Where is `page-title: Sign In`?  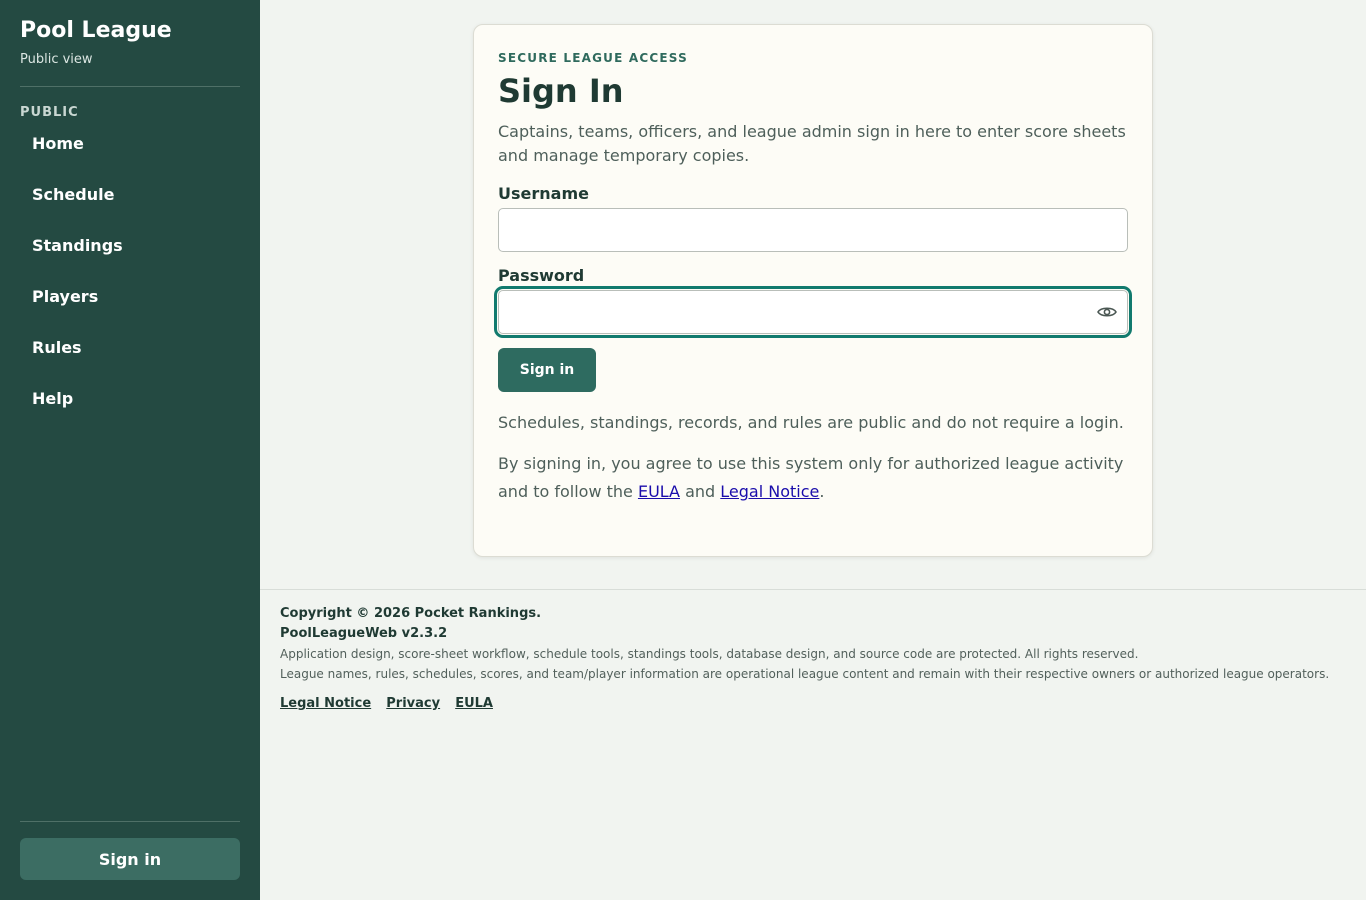
page-title: Sign In is located at coordinates (561, 91).